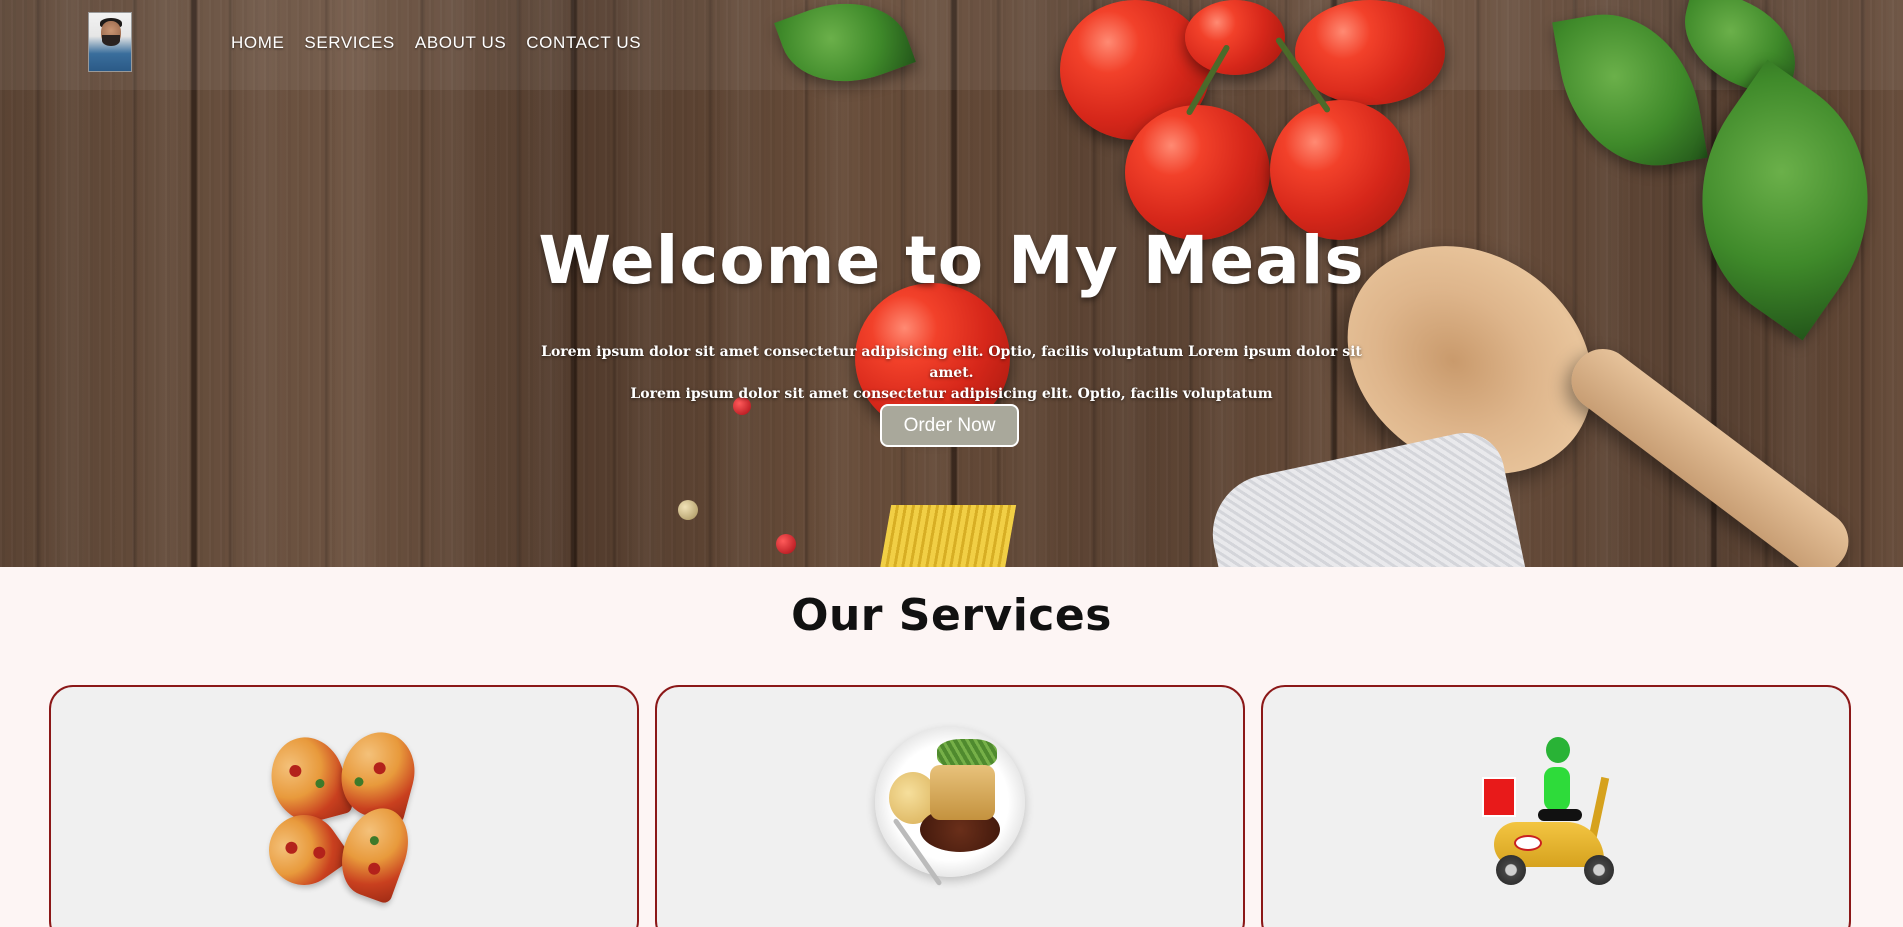 This screenshot has height=927, width=1903. Describe the element at coordinates (949, 425) in the screenshot. I see `order-now-button: Order Now` at that location.